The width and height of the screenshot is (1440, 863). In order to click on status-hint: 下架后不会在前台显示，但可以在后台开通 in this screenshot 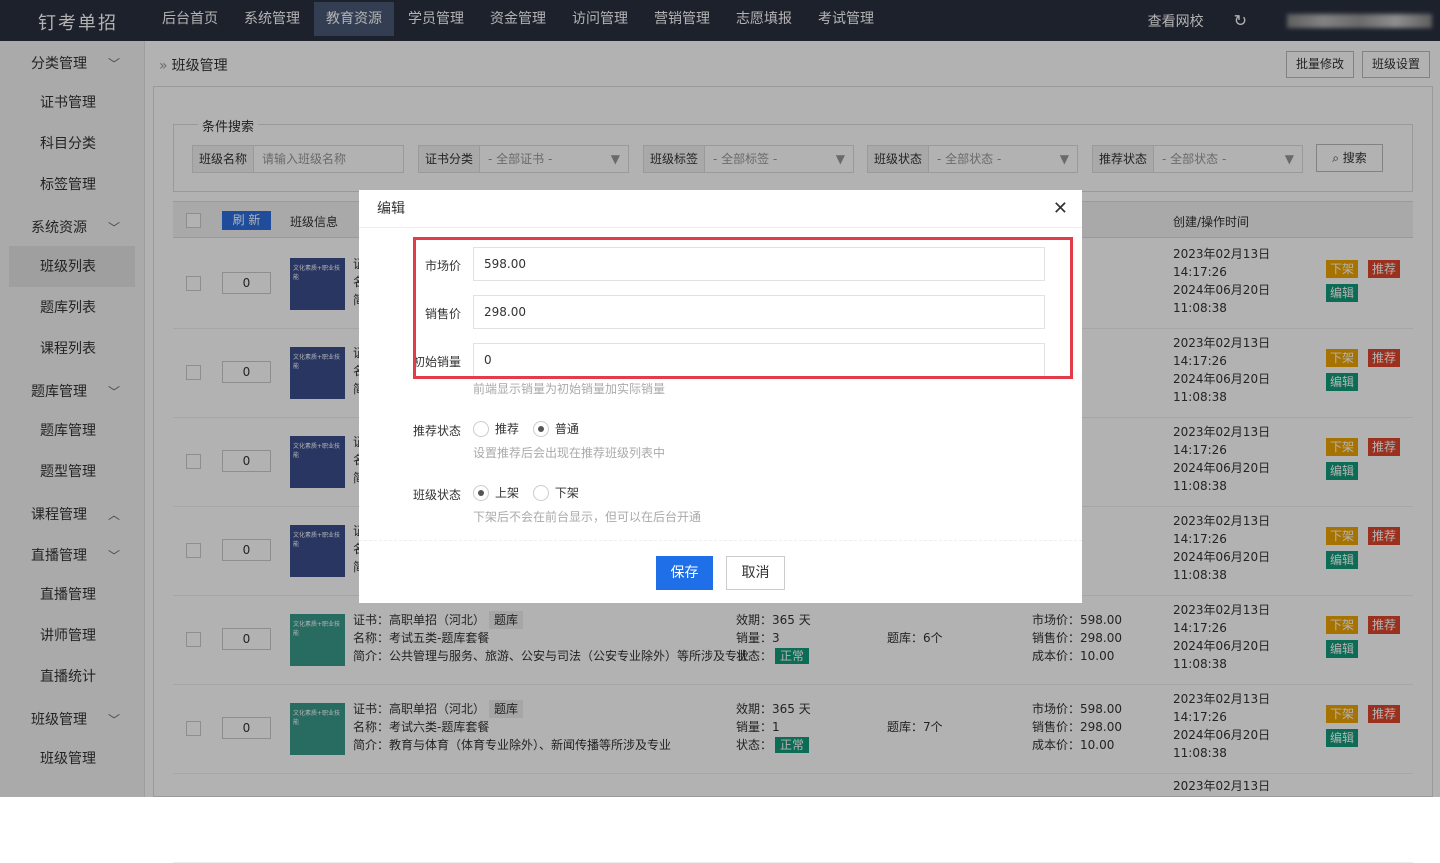, I will do `click(587, 517)`.